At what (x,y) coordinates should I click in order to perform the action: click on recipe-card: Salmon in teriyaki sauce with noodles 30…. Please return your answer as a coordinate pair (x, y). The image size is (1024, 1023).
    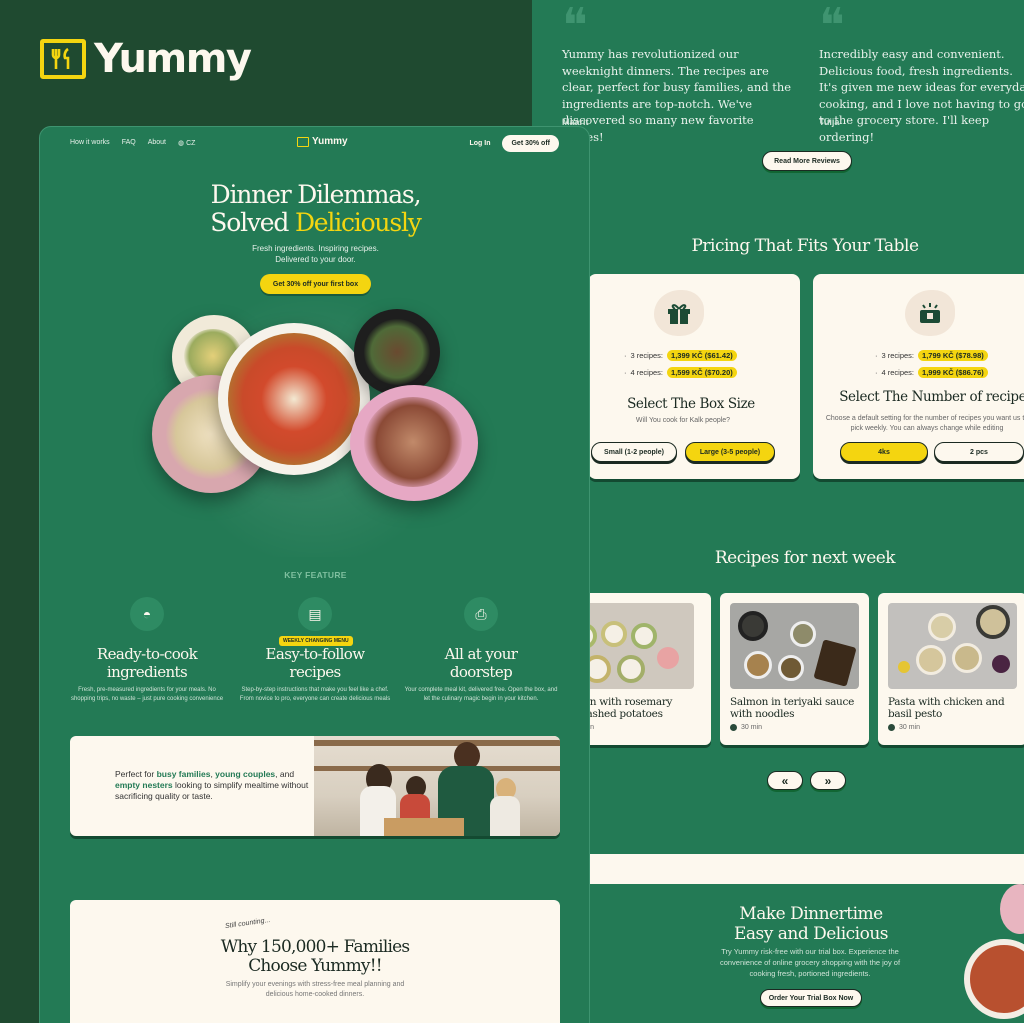
    Looking at the image, I should click on (794, 669).